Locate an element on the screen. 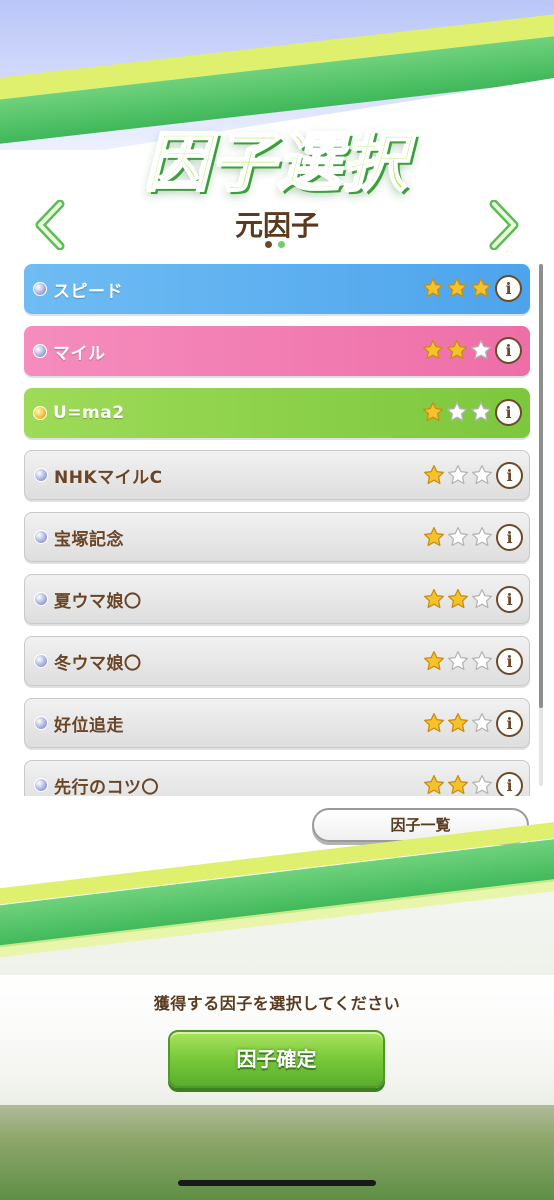  factor-name: マイル is located at coordinates (79, 353).